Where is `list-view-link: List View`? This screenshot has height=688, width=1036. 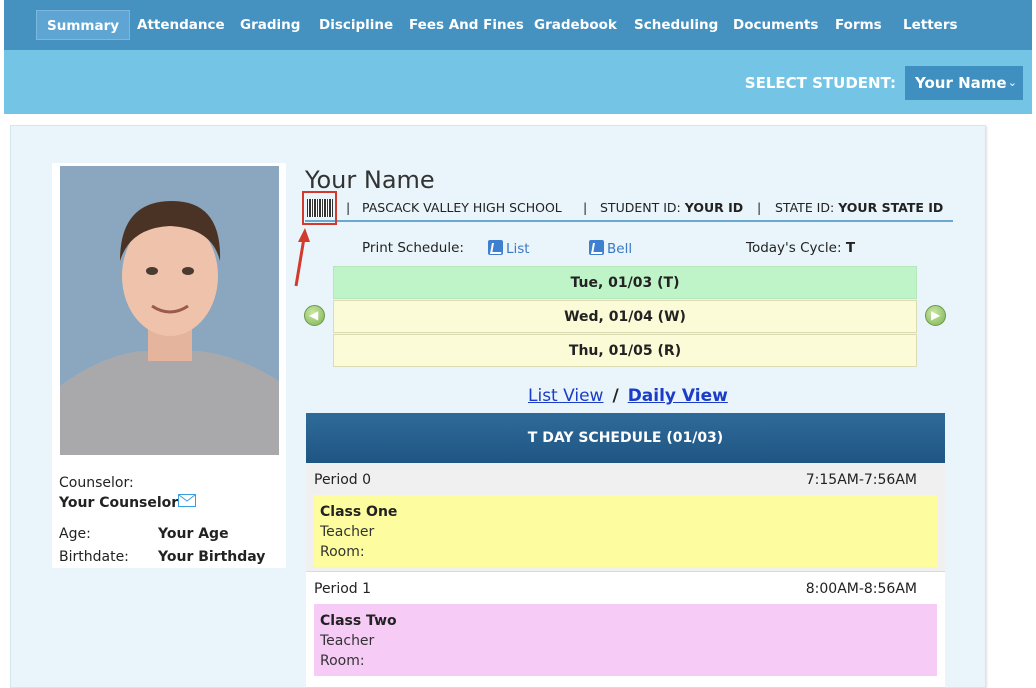
list-view-link: List View is located at coordinates (565, 396).